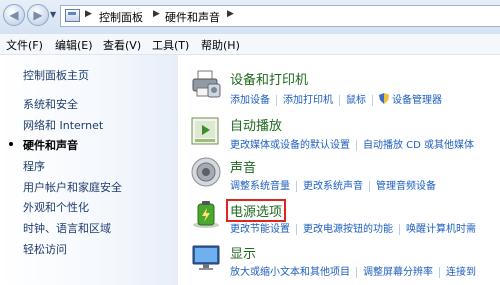  I want to click on category-sound: 声音, so click(243, 166).